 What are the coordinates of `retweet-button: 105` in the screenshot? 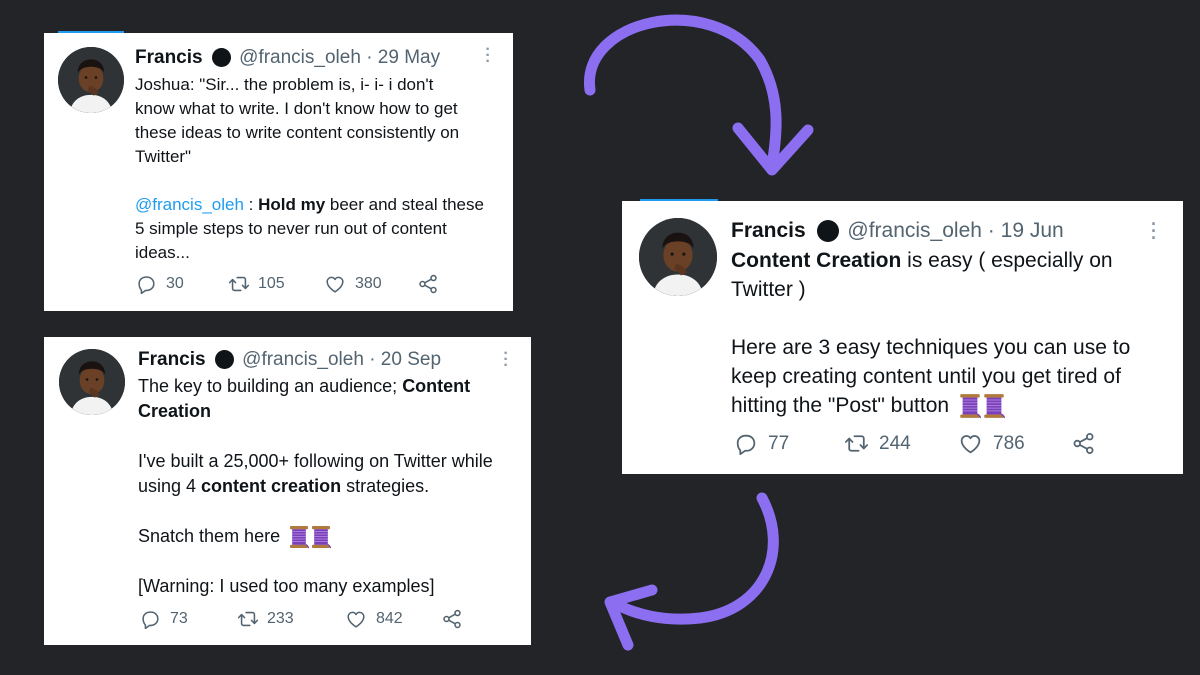 It's located at (276, 284).